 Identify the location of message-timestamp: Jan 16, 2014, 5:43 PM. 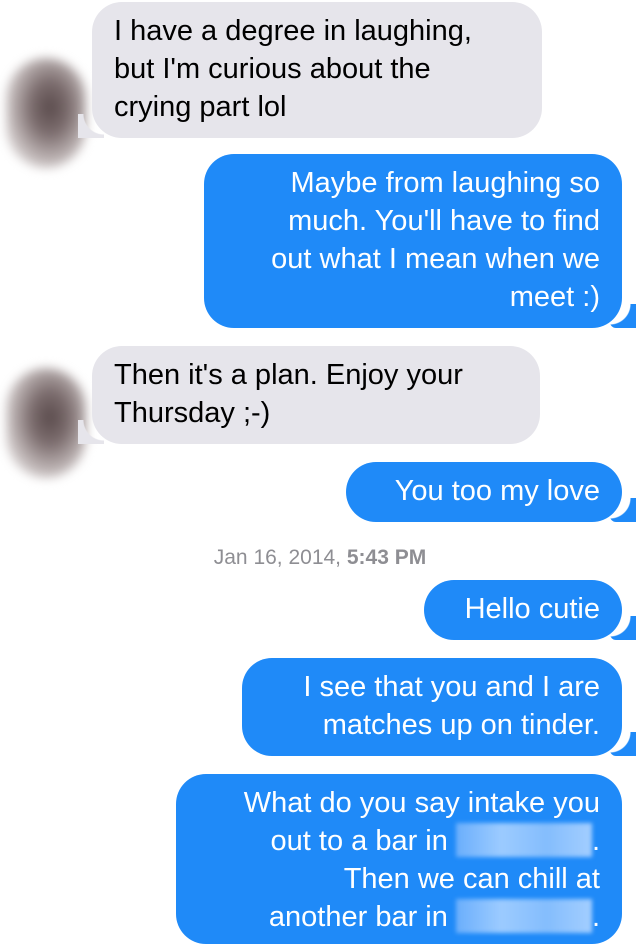
(320, 558).